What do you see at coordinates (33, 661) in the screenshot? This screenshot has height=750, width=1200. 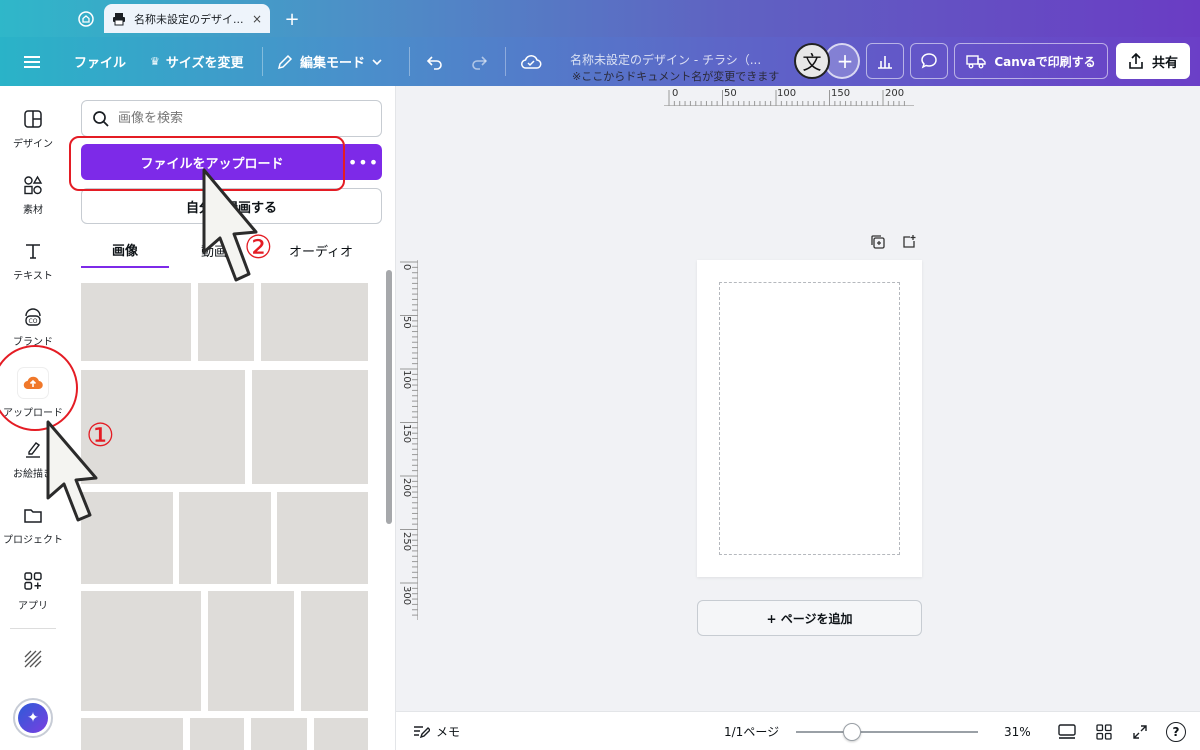 I see `hatch-icon` at bounding box center [33, 661].